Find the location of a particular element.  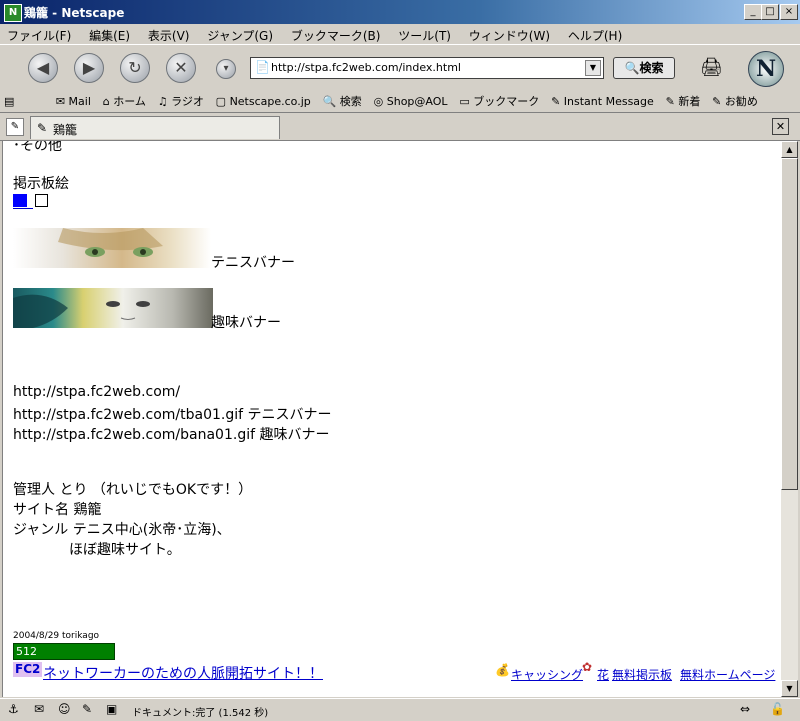

bookmark-search: 🔍 検索 is located at coordinates (342, 101).